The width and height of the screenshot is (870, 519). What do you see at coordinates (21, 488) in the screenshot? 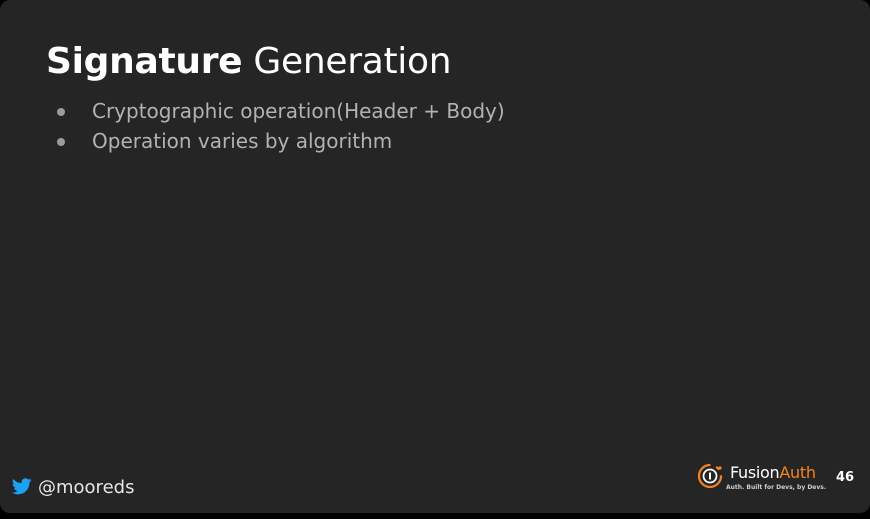
I see `twitter-bird-icon` at bounding box center [21, 488].